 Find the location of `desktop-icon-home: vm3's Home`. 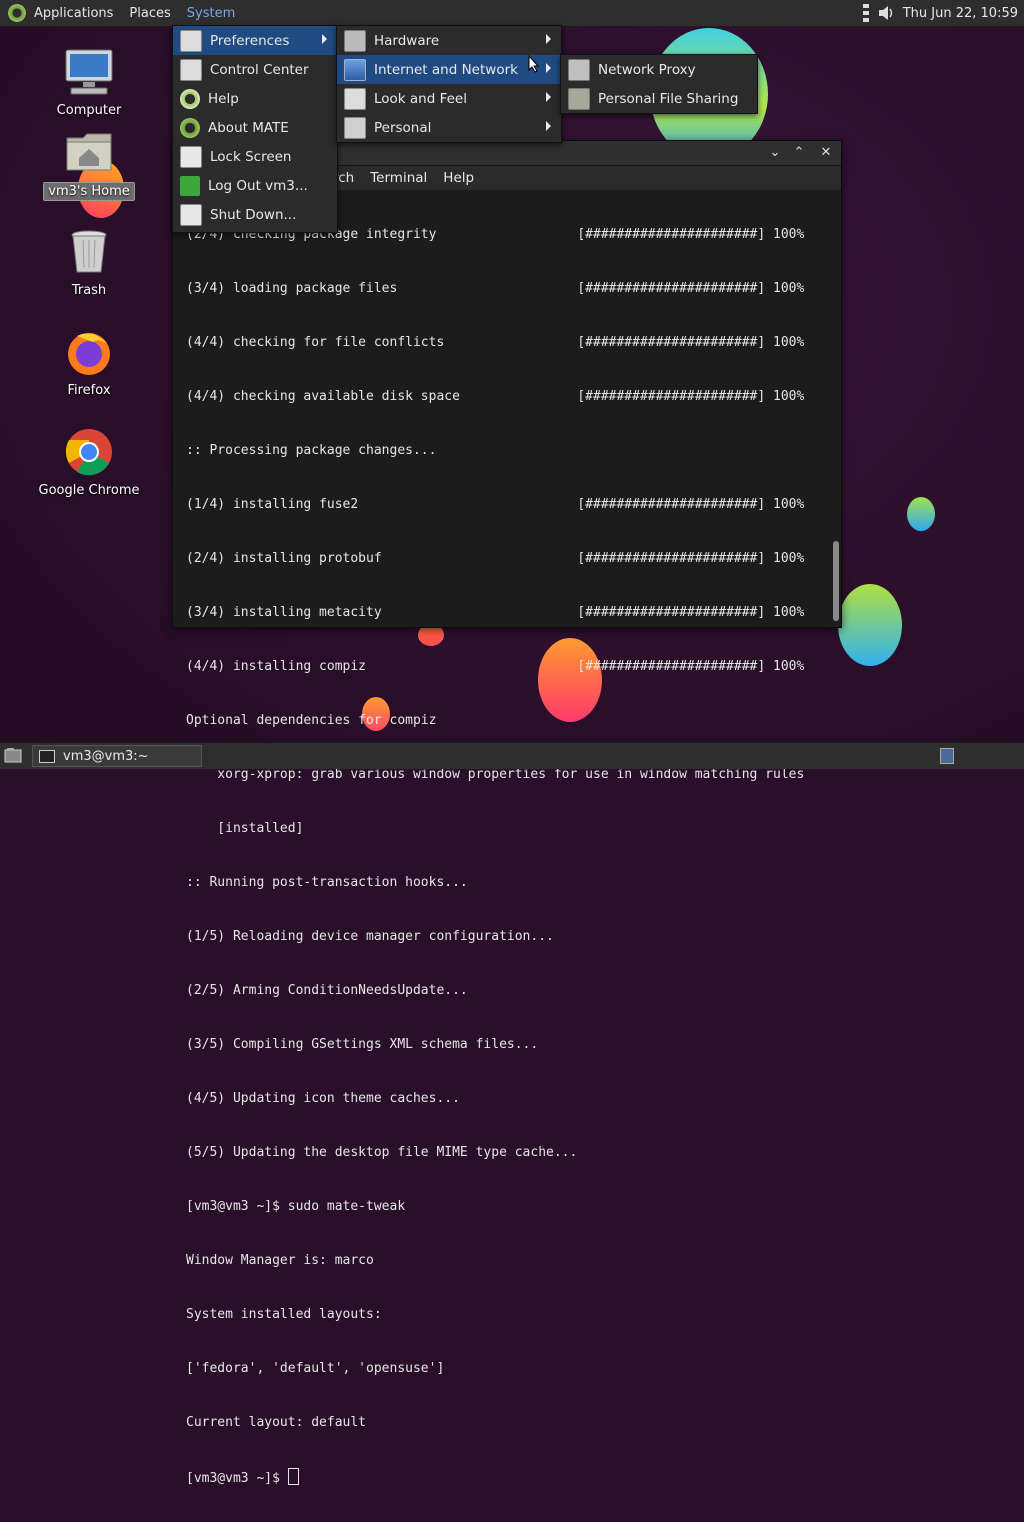

desktop-icon-home: vm3's Home is located at coordinates (89, 163).